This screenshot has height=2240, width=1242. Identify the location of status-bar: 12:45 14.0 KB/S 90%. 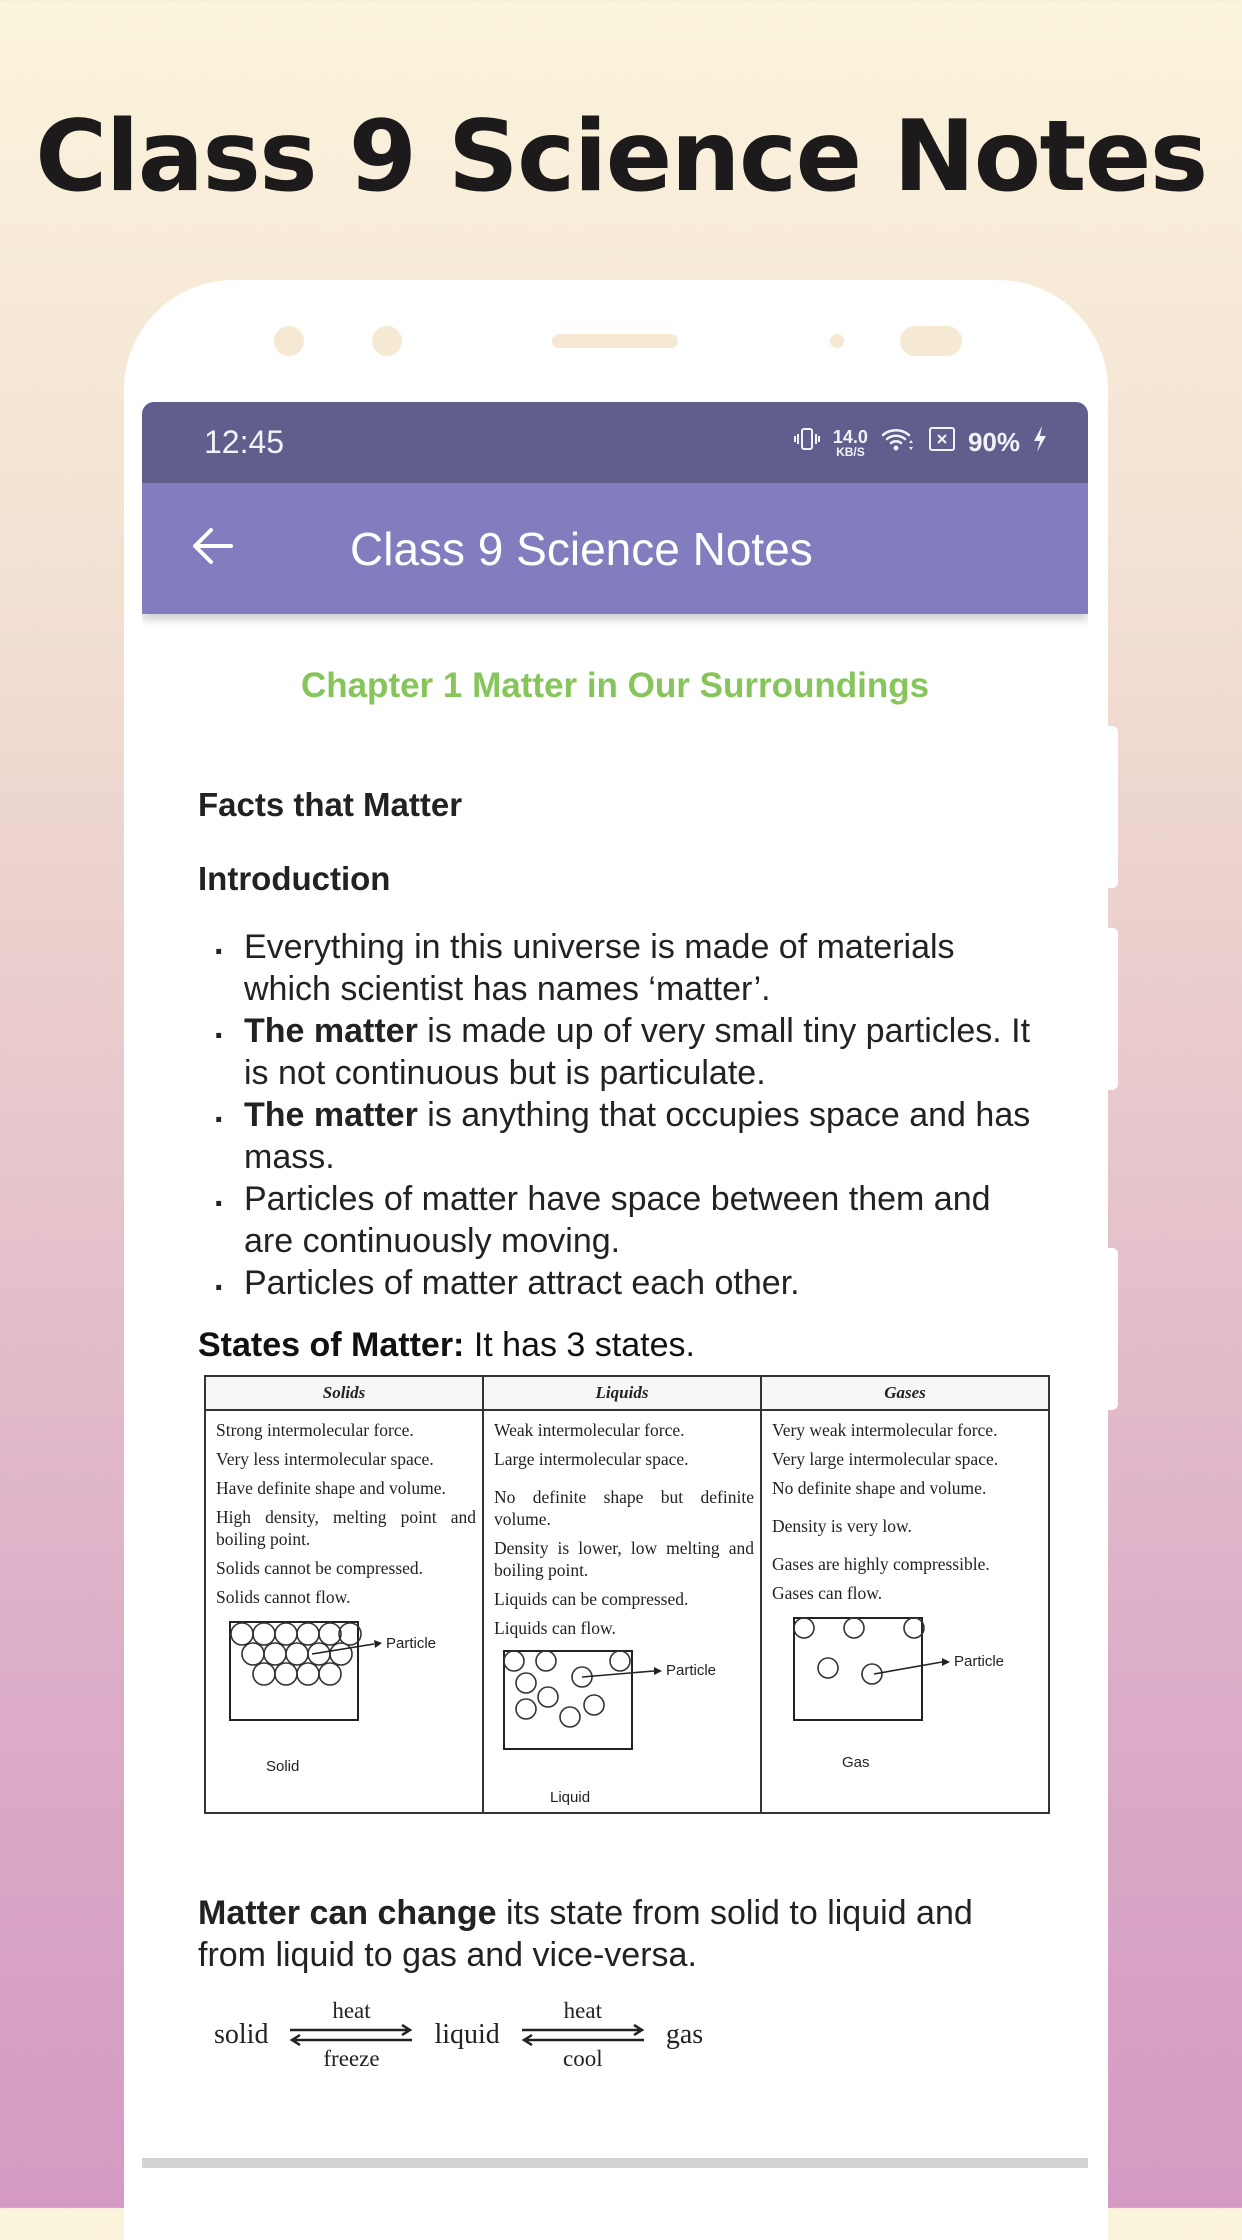
(615, 442).